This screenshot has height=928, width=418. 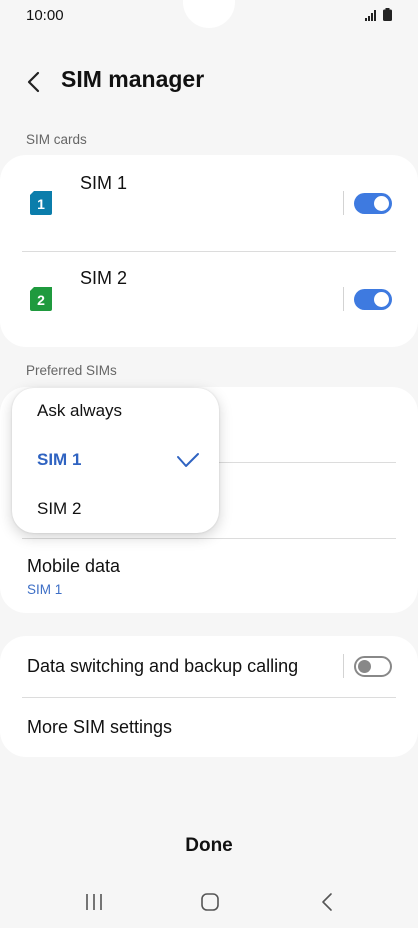 I want to click on sim-select-popup: Ask always SIM 1 SIM 2, so click(x=115, y=460).